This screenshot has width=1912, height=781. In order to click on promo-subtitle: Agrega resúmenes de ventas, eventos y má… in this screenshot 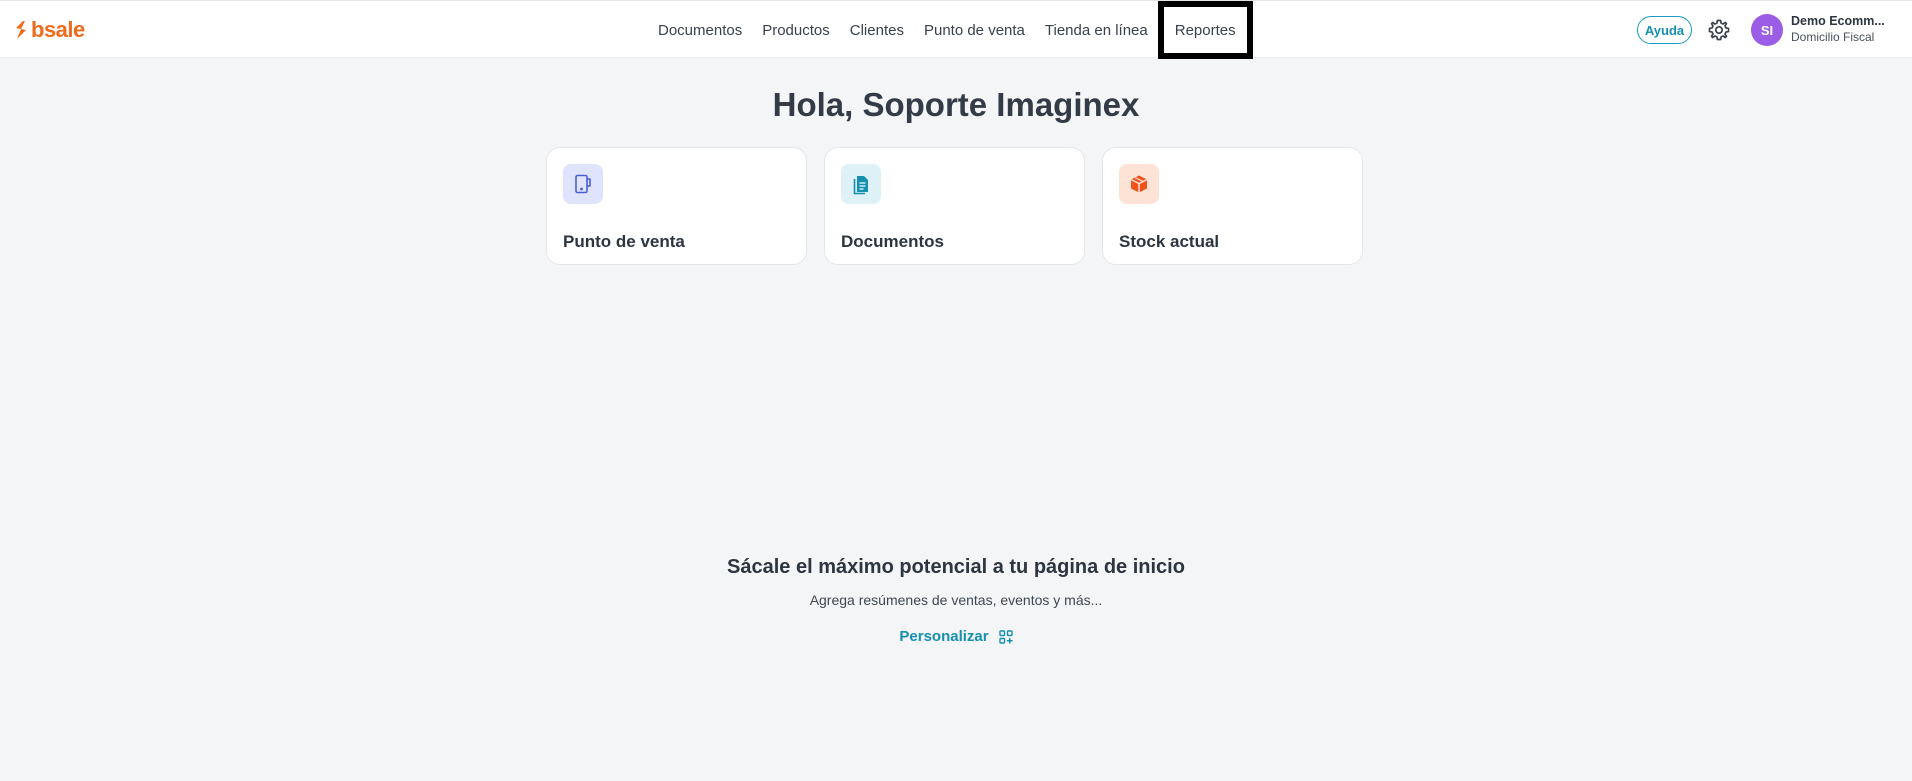, I will do `click(956, 600)`.